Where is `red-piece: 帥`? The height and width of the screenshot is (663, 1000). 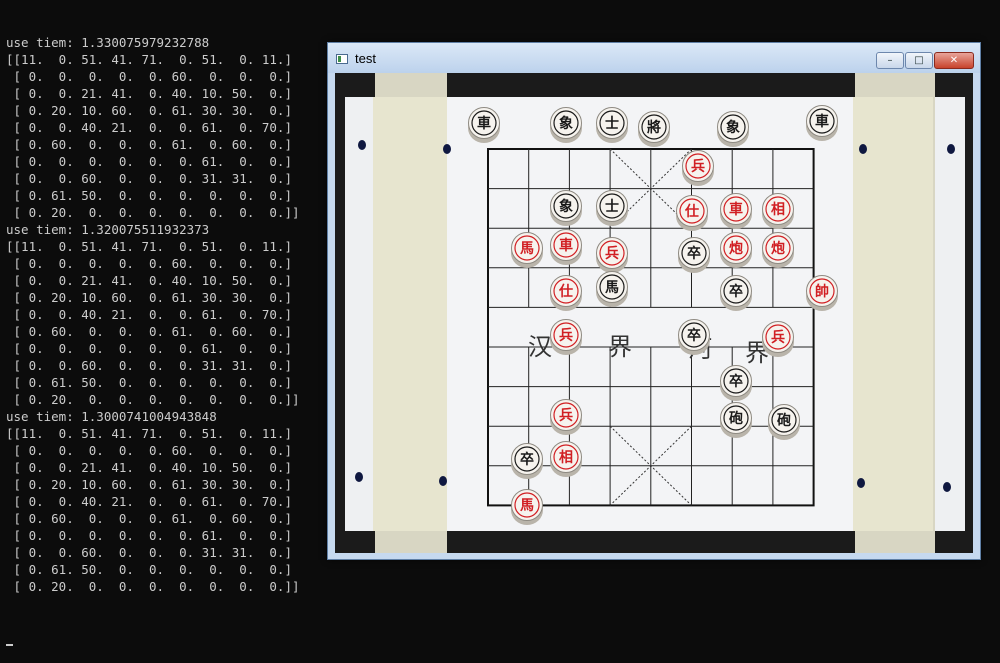
red-piece: 帥 is located at coordinates (822, 293).